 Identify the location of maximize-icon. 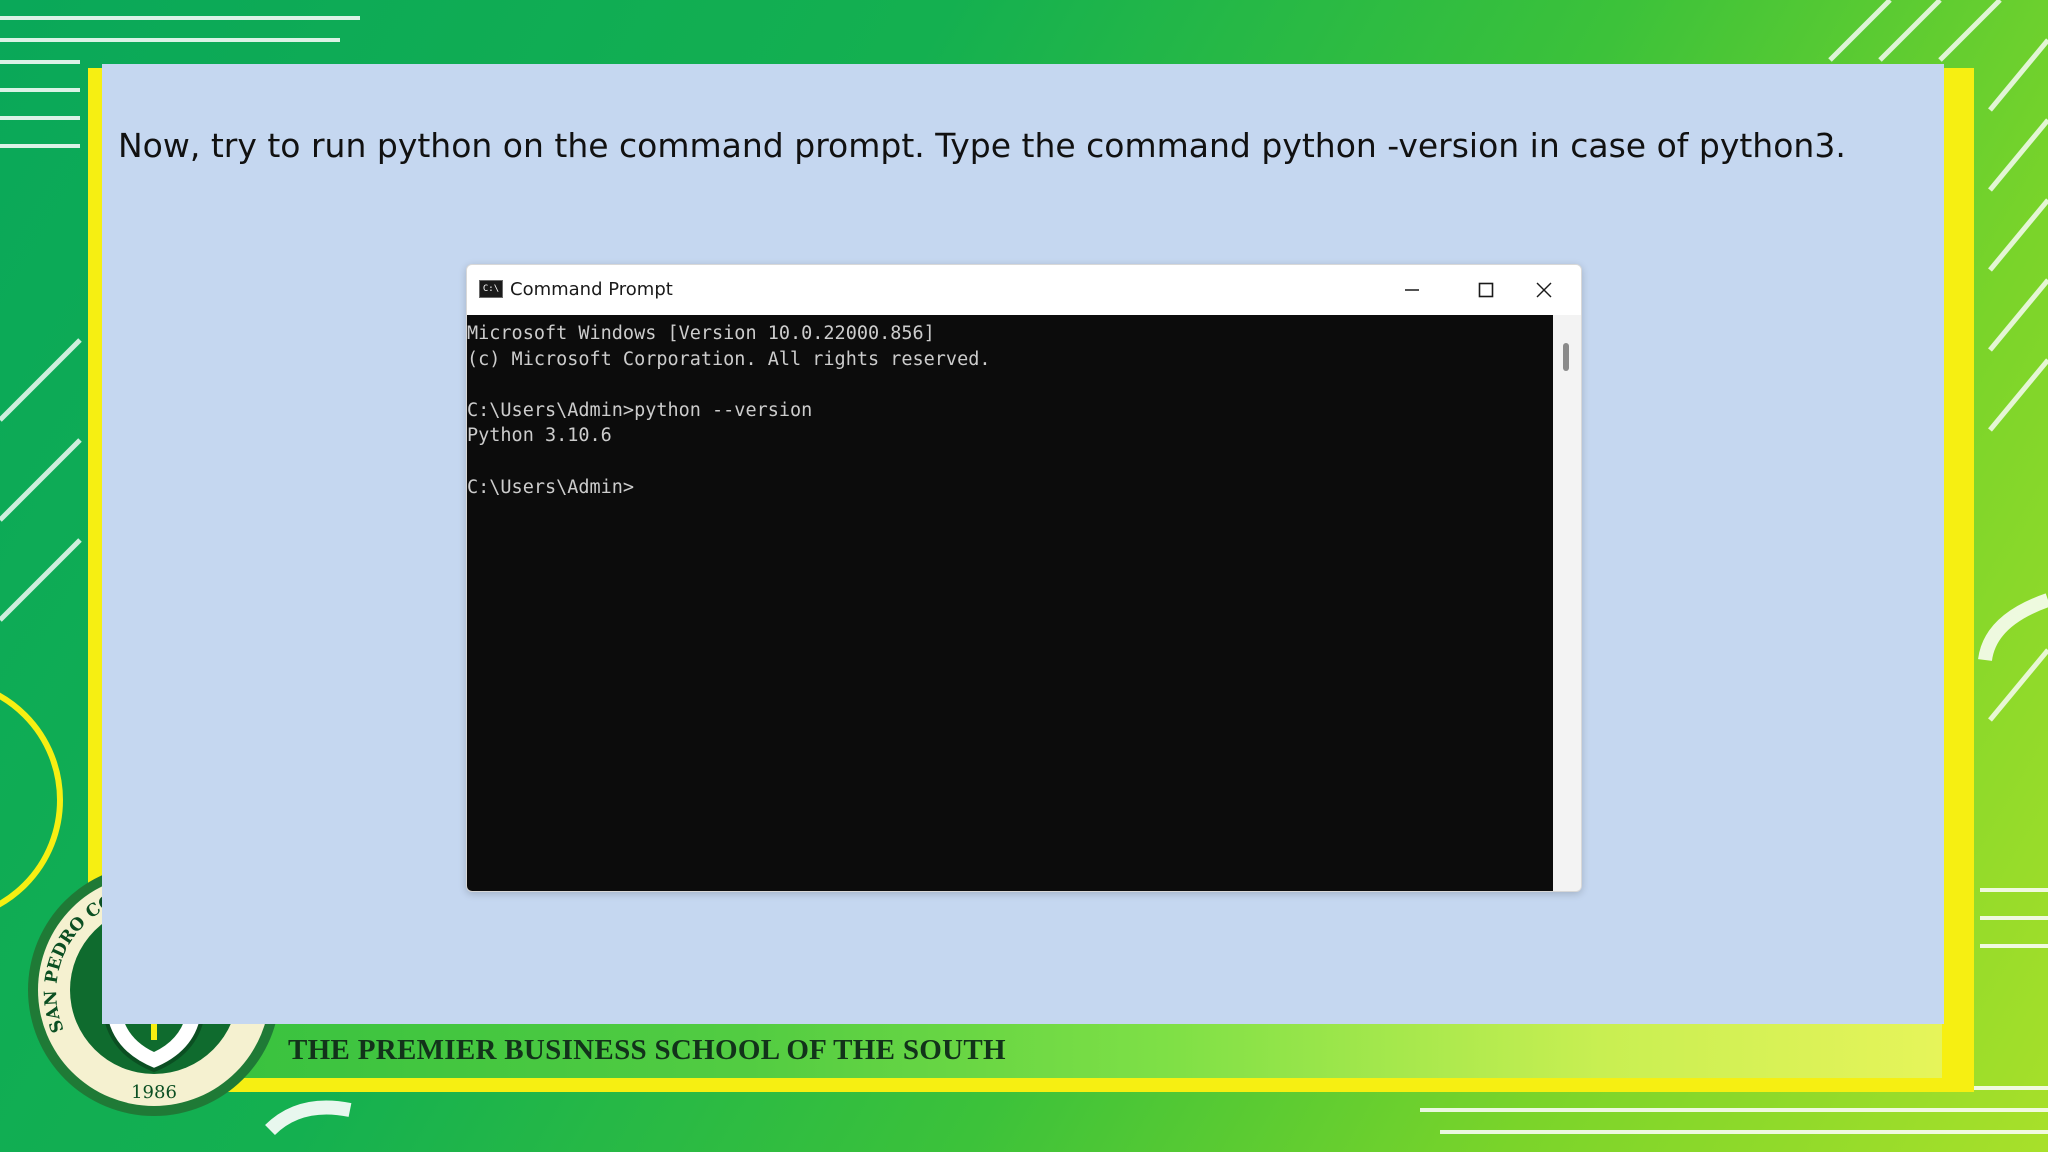
(1486, 290).